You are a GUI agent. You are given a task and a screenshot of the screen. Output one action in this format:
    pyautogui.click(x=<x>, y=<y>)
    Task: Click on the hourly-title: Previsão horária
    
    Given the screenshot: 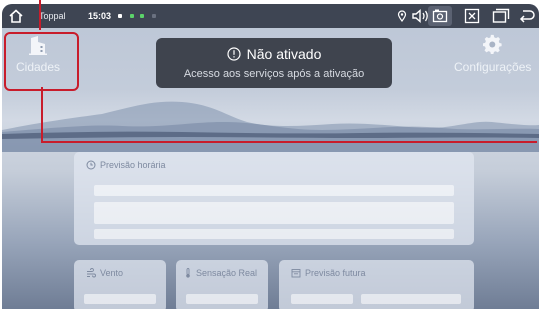 What is the action you would take?
    pyautogui.click(x=133, y=165)
    